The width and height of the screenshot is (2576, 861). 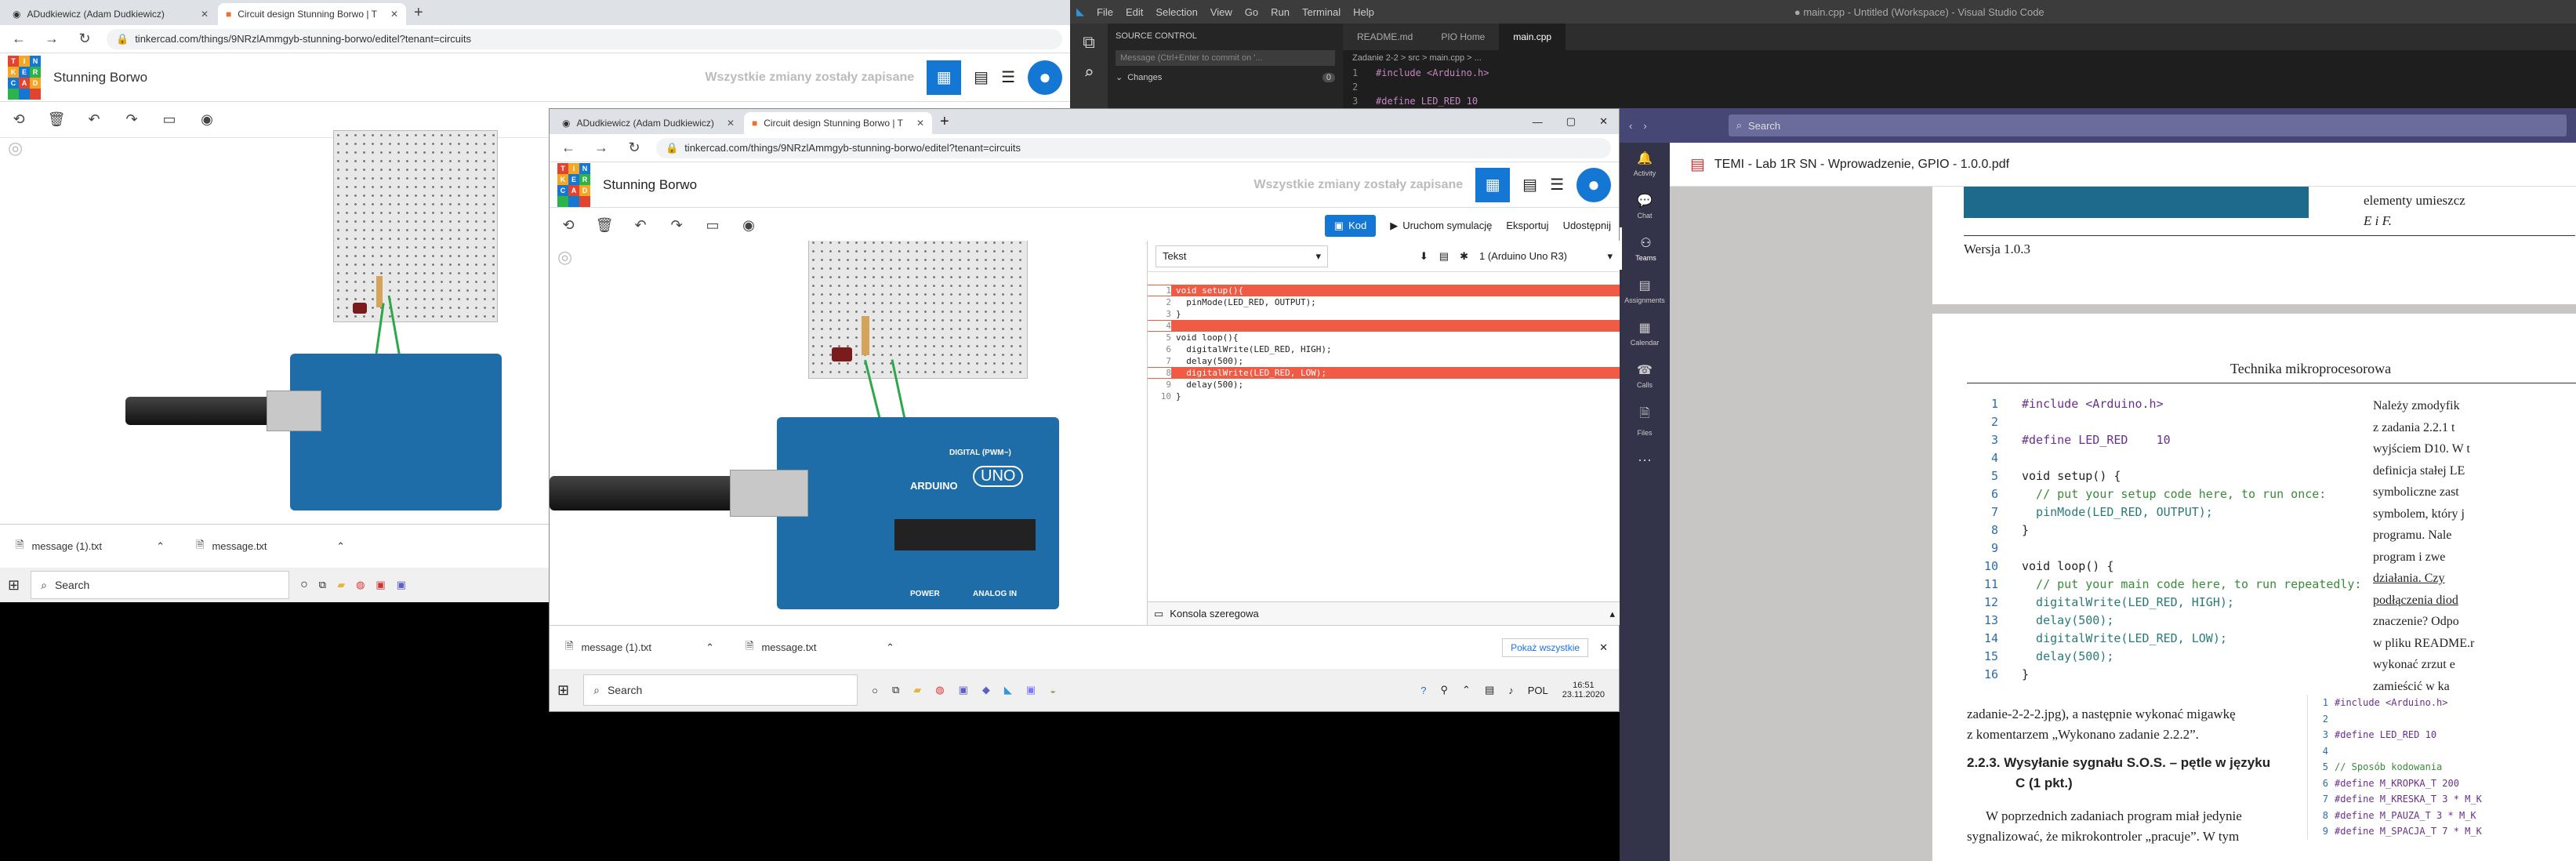 I want to click on windows-start-icon: ⊞, so click(x=563, y=690).